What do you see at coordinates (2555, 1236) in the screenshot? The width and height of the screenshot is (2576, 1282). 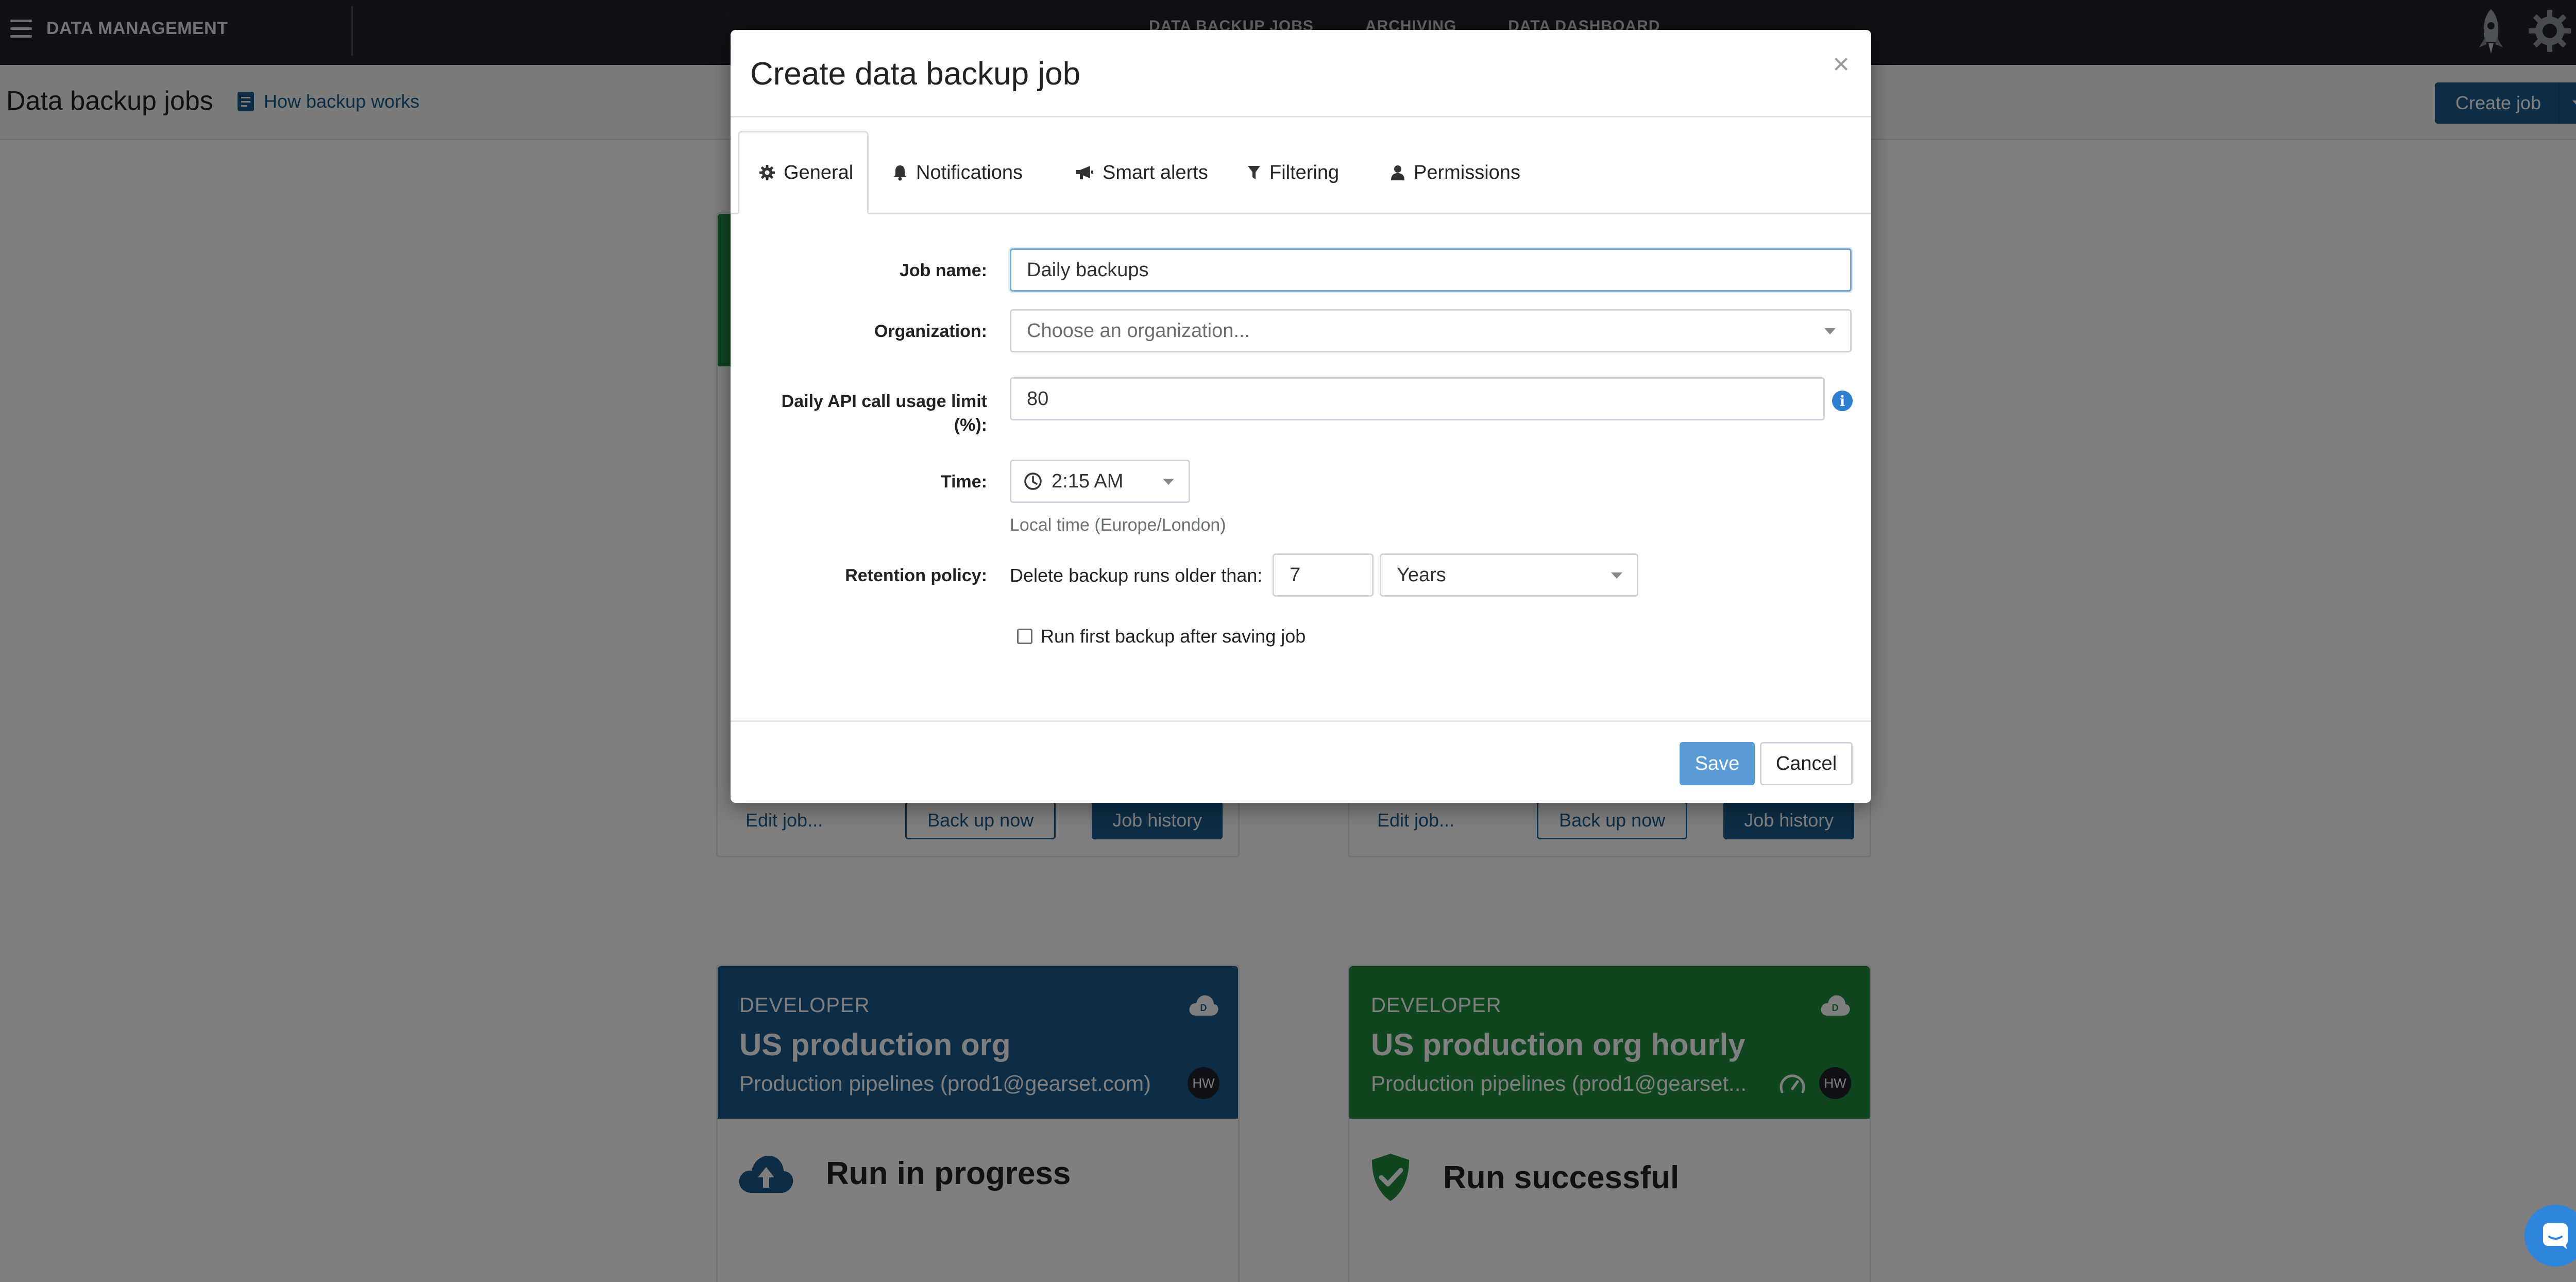 I see `chat-icon` at bounding box center [2555, 1236].